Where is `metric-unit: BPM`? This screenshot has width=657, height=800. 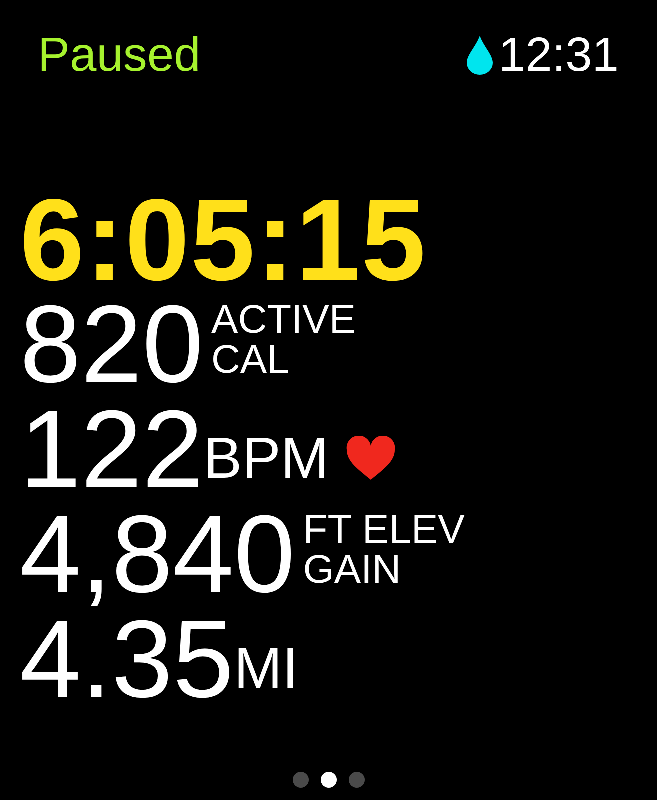
metric-unit: BPM is located at coordinates (267, 459).